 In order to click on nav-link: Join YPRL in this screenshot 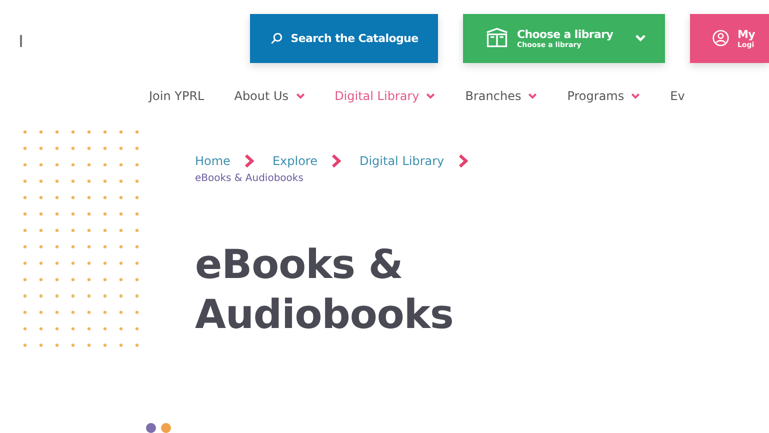, I will do `click(176, 96)`.